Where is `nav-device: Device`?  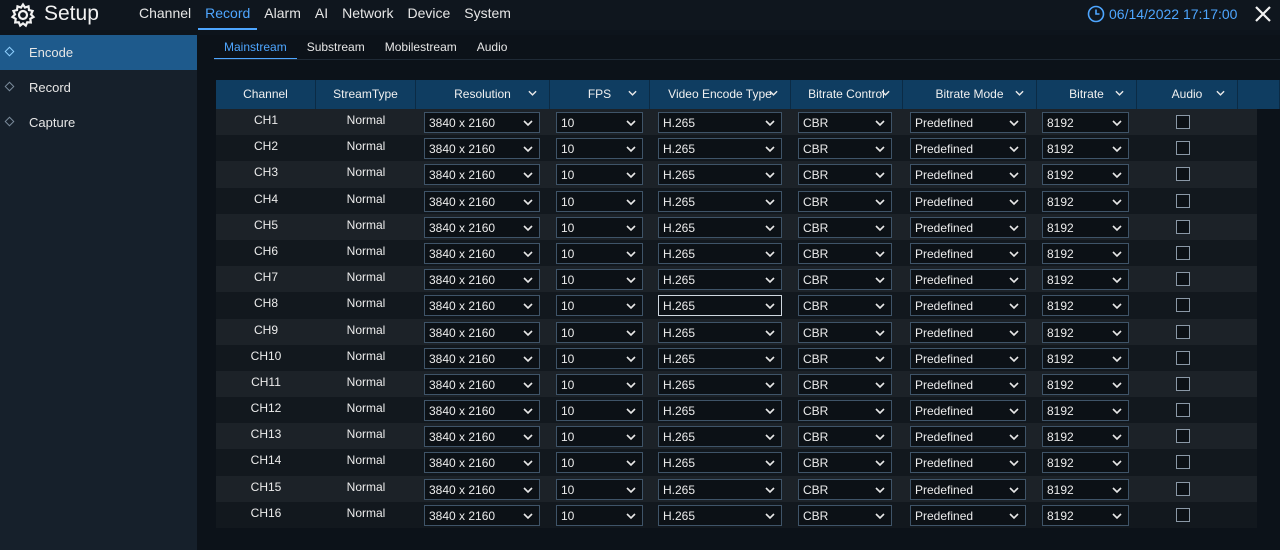 nav-device: Device is located at coordinates (428, 15).